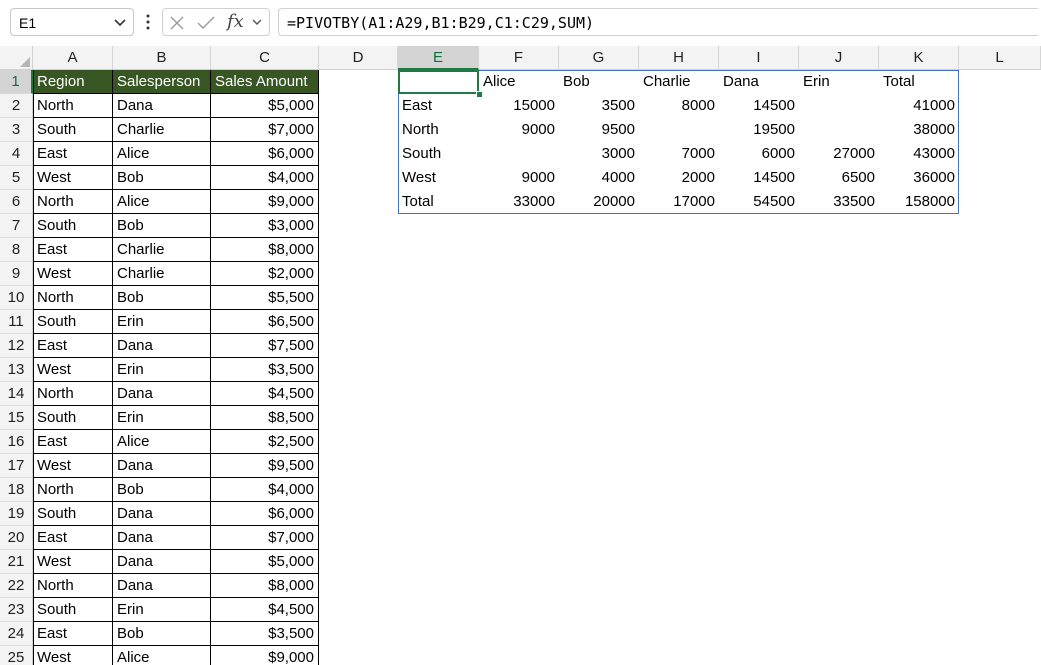 The image size is (1041, 665). I want to click on row-header-13: 13, so click(16, 370).